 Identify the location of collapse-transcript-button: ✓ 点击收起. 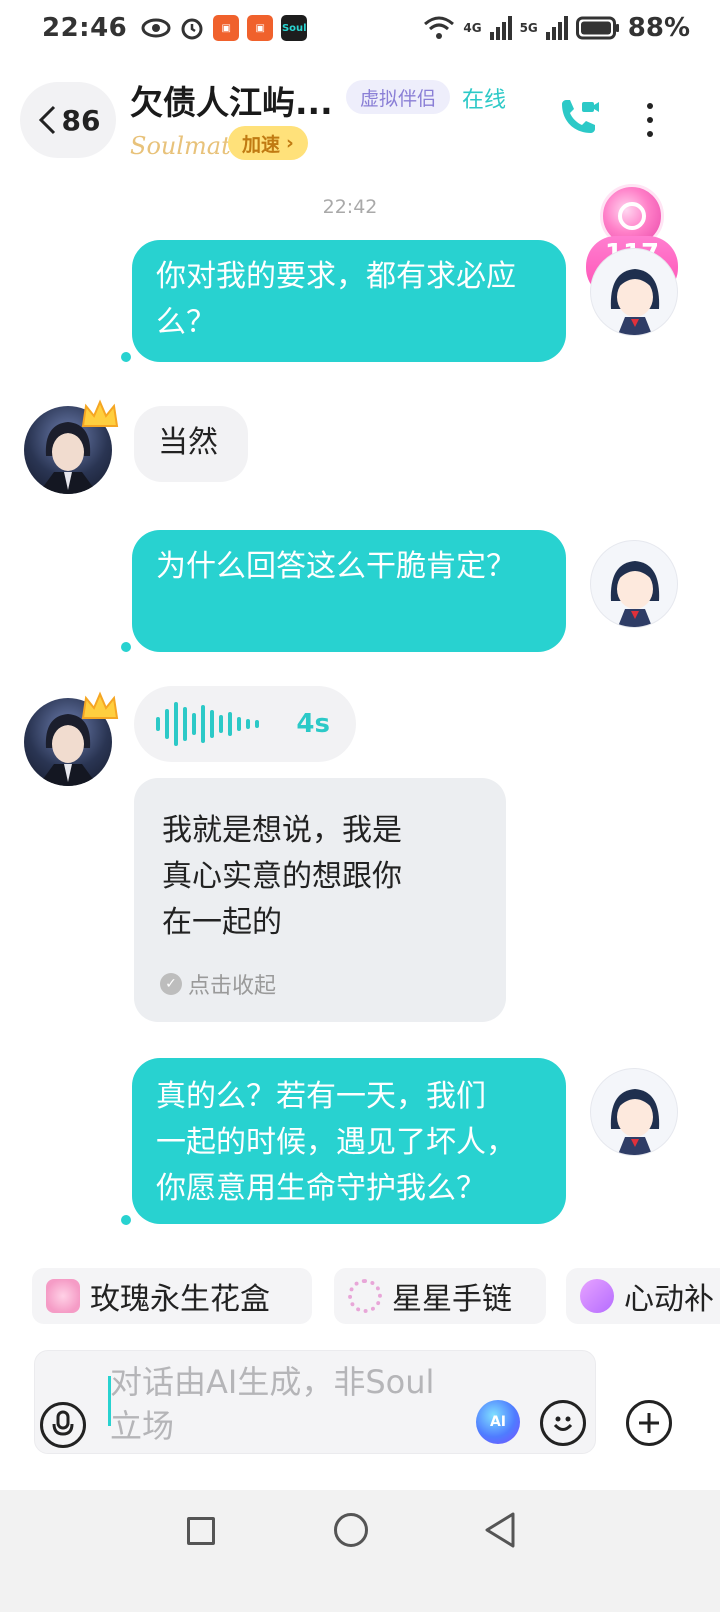
(218, 984).